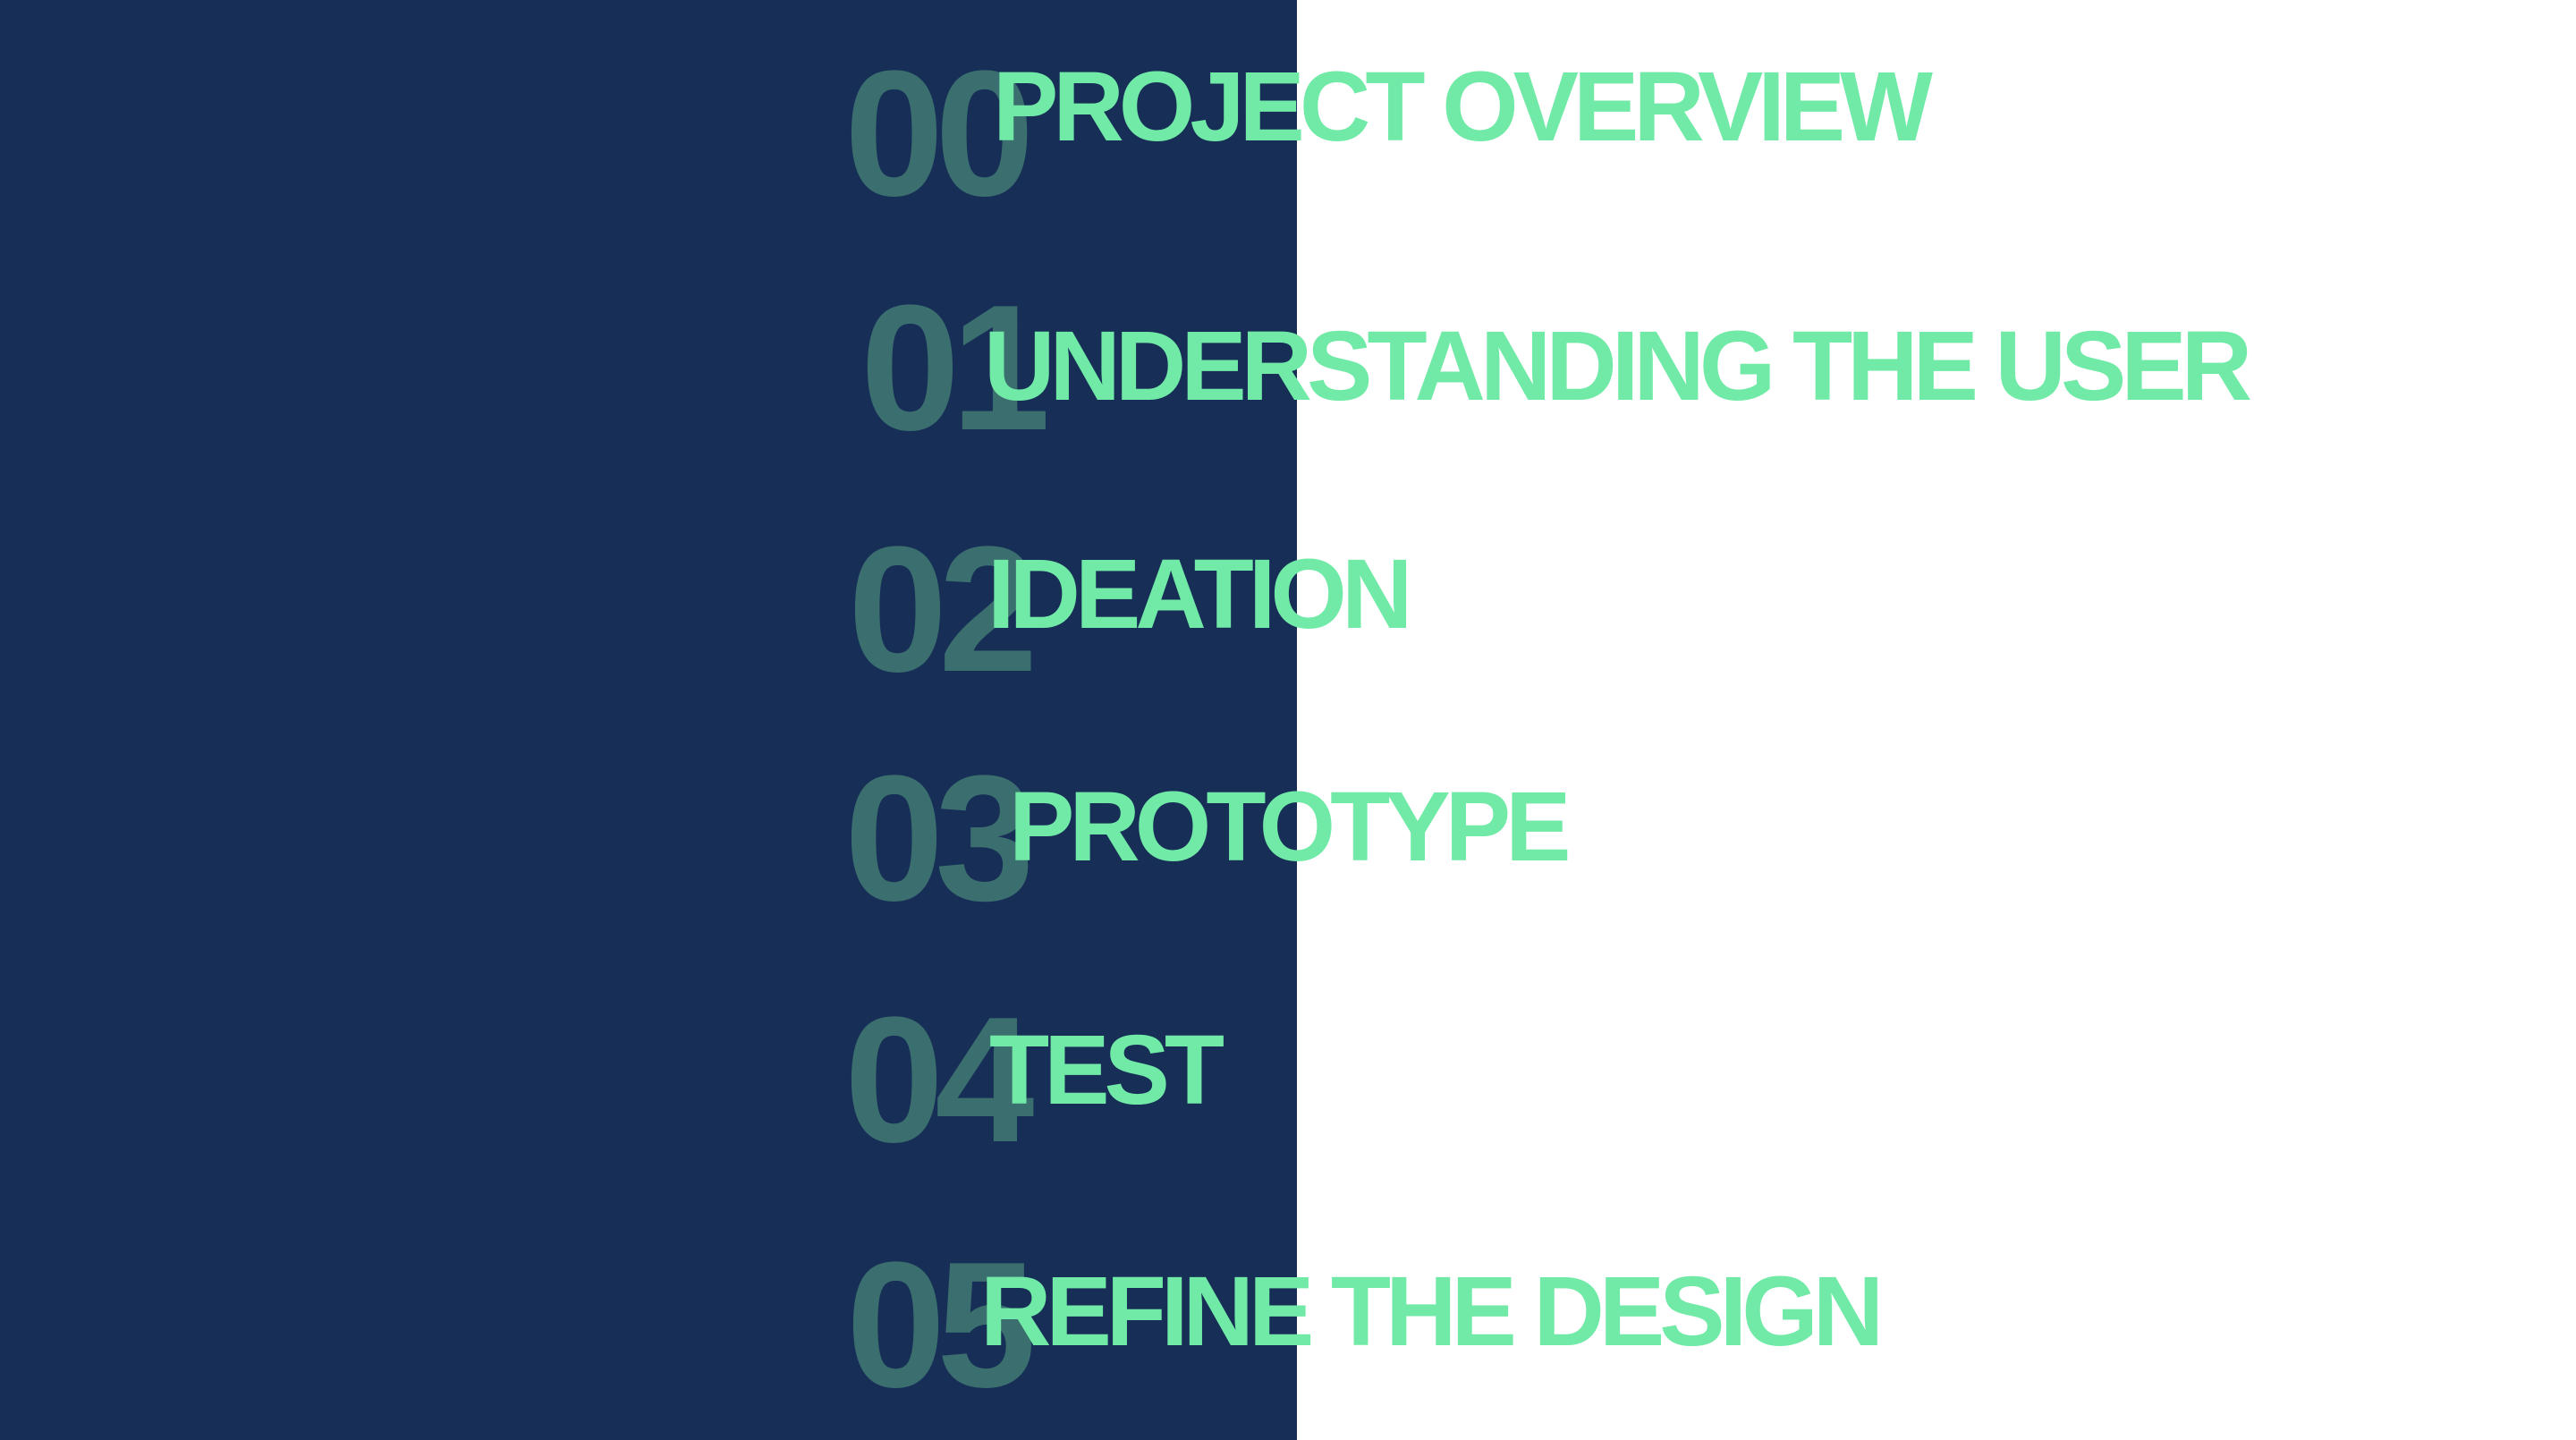 This screenshot has height=1440, width=2576. What do you see at coordinates (1106, 1070) in the screenshot?
I see `agenda-title: TEST` at bounding box center [1106, 1070].